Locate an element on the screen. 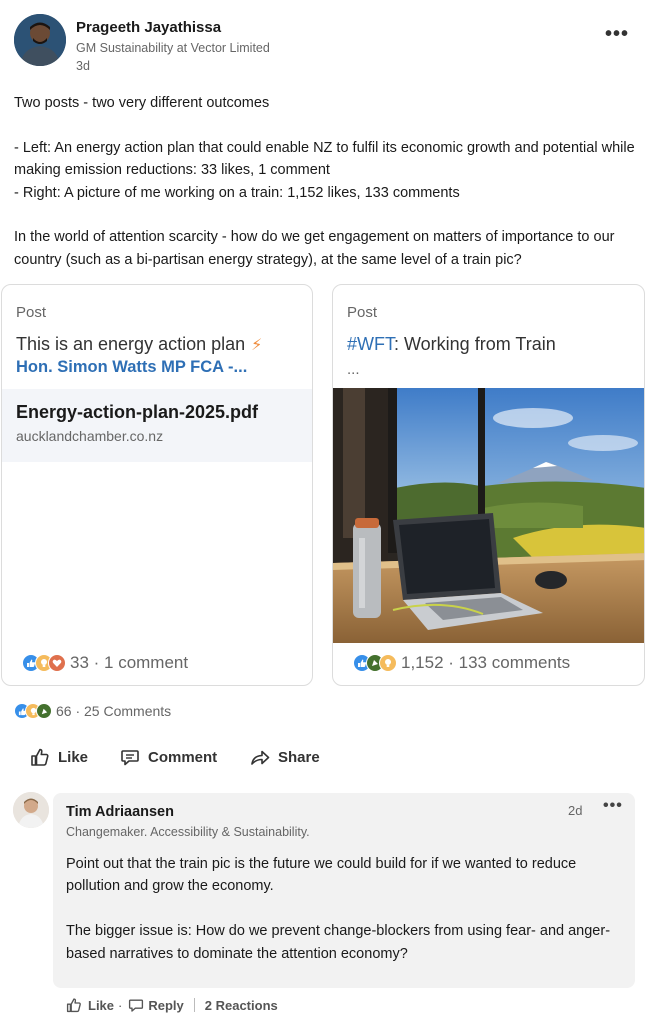 This screenshot has width=654, height=1024. share-label: Share is located at coordinates (299, 757).